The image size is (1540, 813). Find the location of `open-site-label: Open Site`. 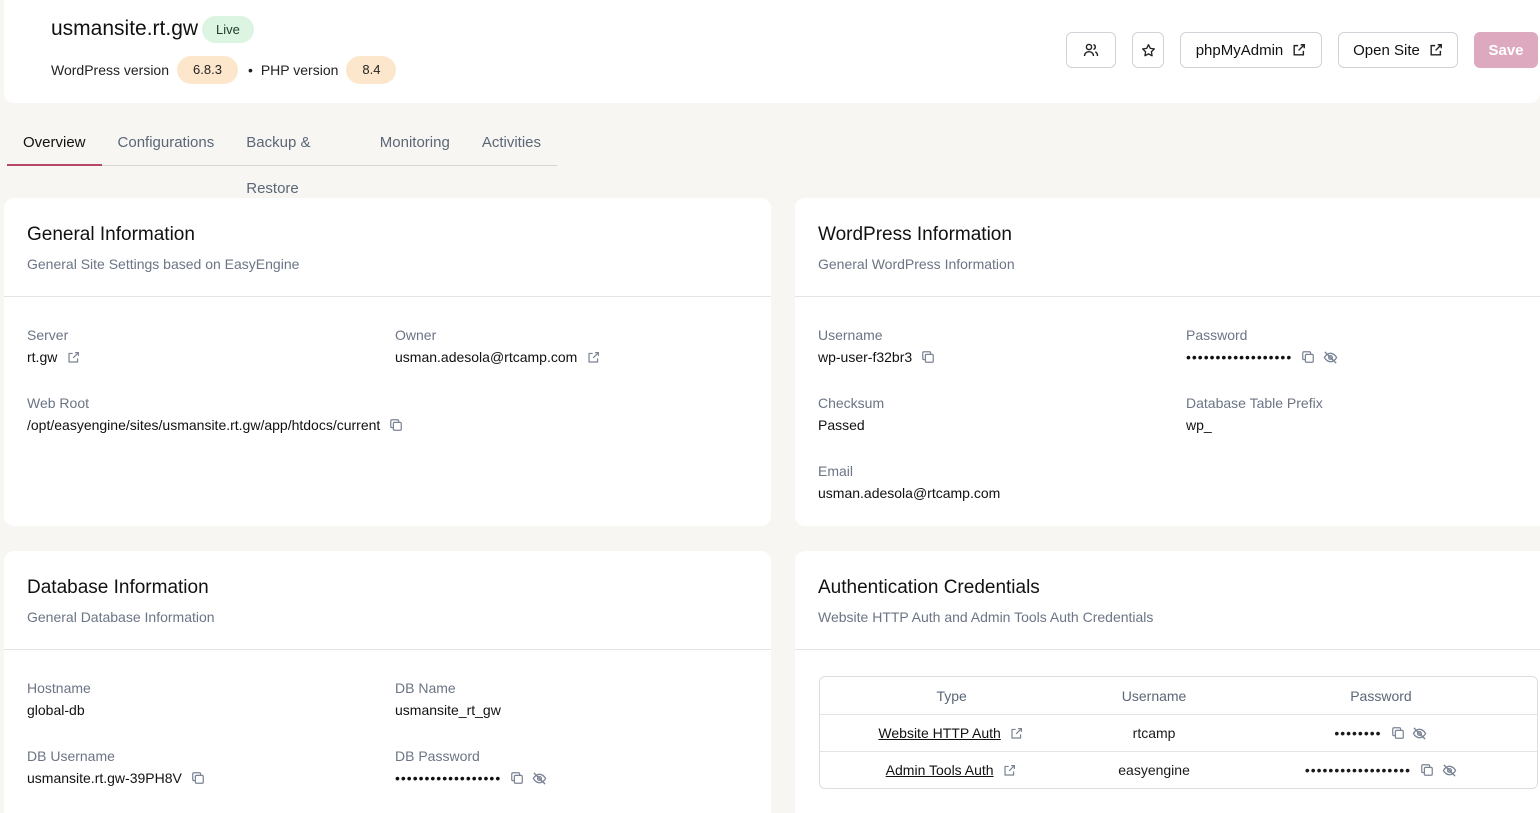

open-site-label: Open Site is located at coordinates (1386, 50).